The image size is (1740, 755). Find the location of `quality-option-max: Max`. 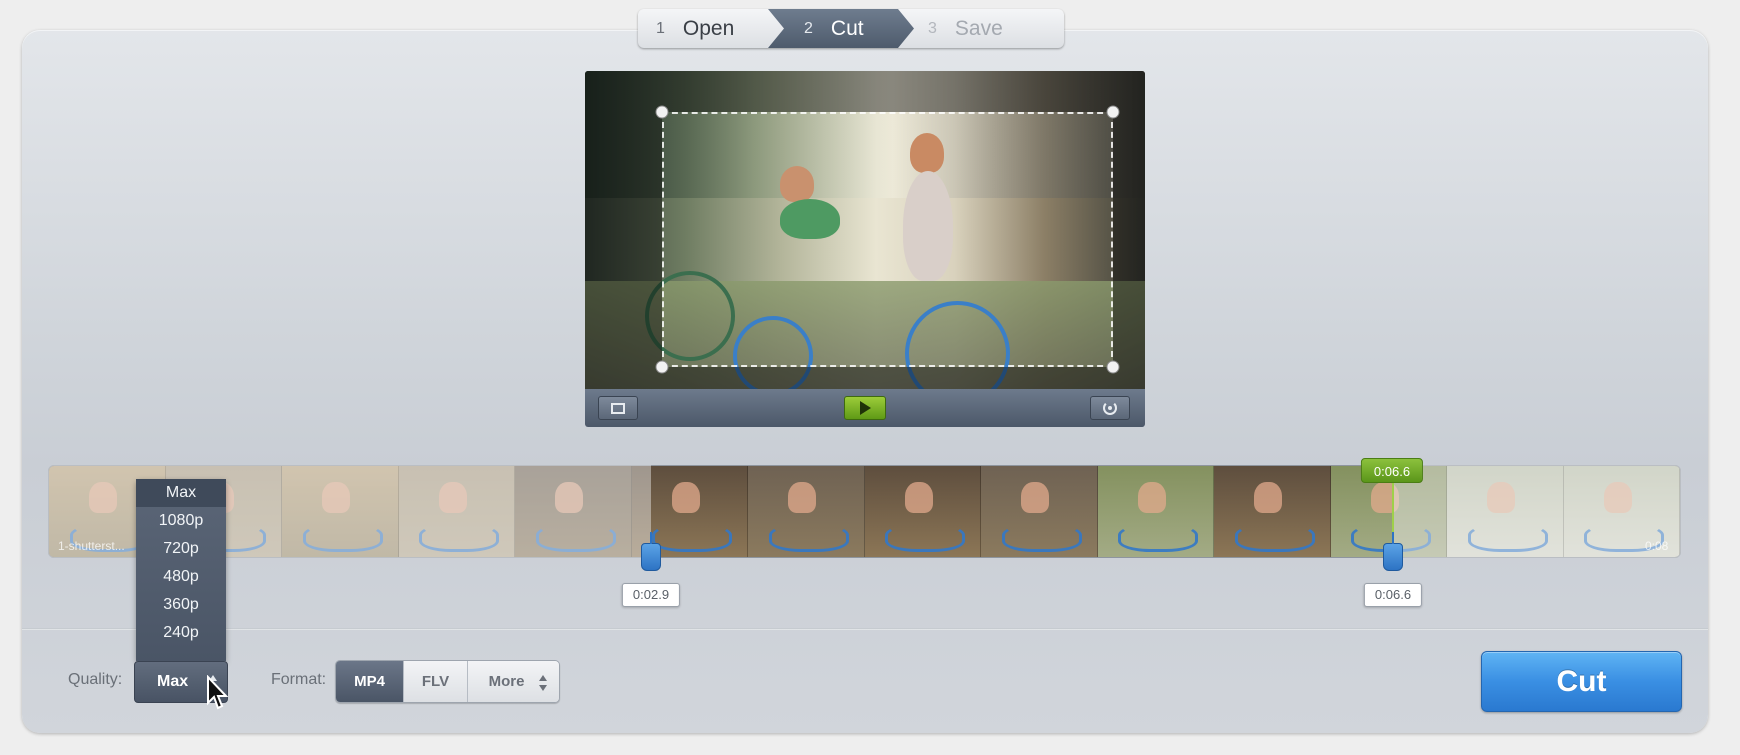

quality-option-max: Max is located at coordinates (181, 493).